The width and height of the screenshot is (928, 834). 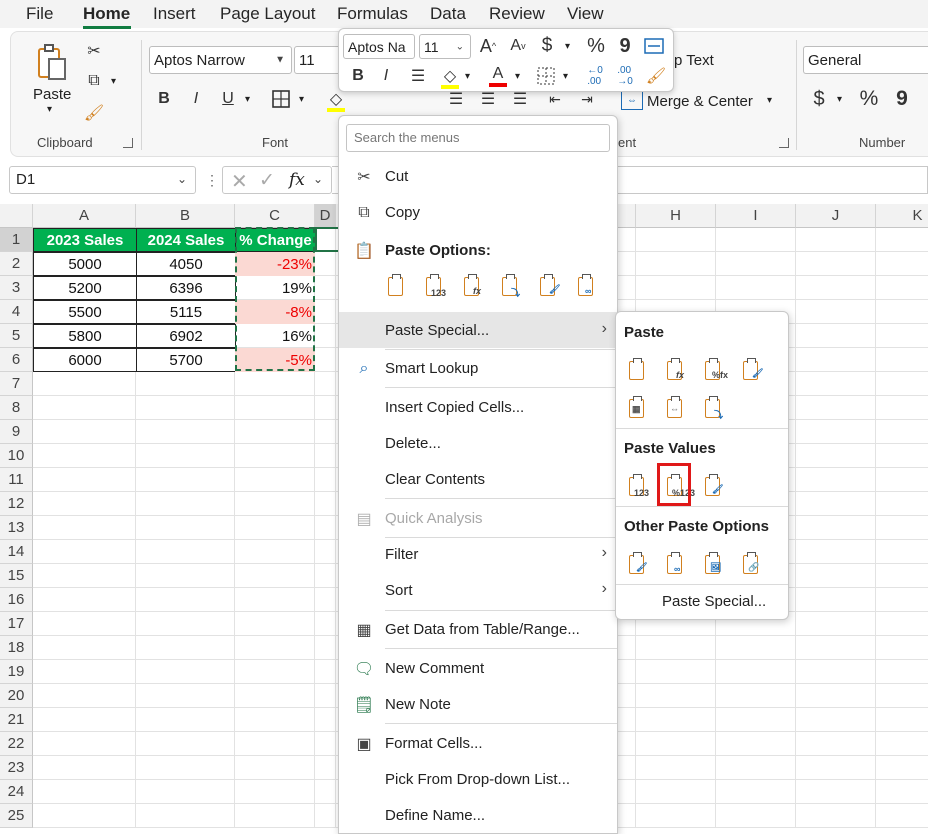 What do you see at coordinates (478, 138) in the screenshot?
I see `menu-search-input: Search the menus` at bounding box center [478, 138].